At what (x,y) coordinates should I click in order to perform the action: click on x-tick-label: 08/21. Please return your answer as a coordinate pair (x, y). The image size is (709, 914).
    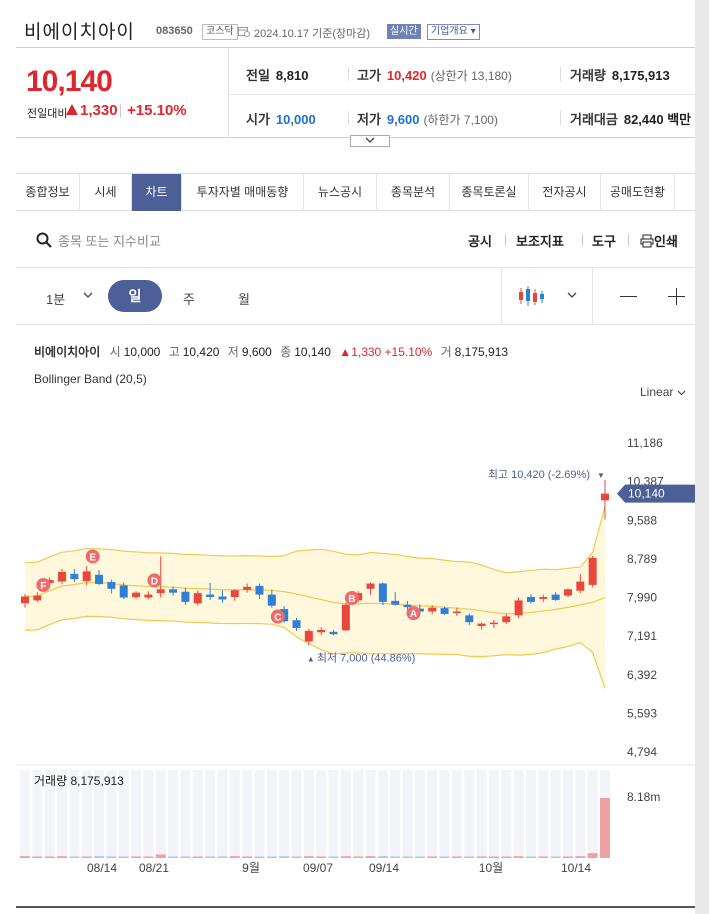
    Looking at the image, I should click on (154, 868).